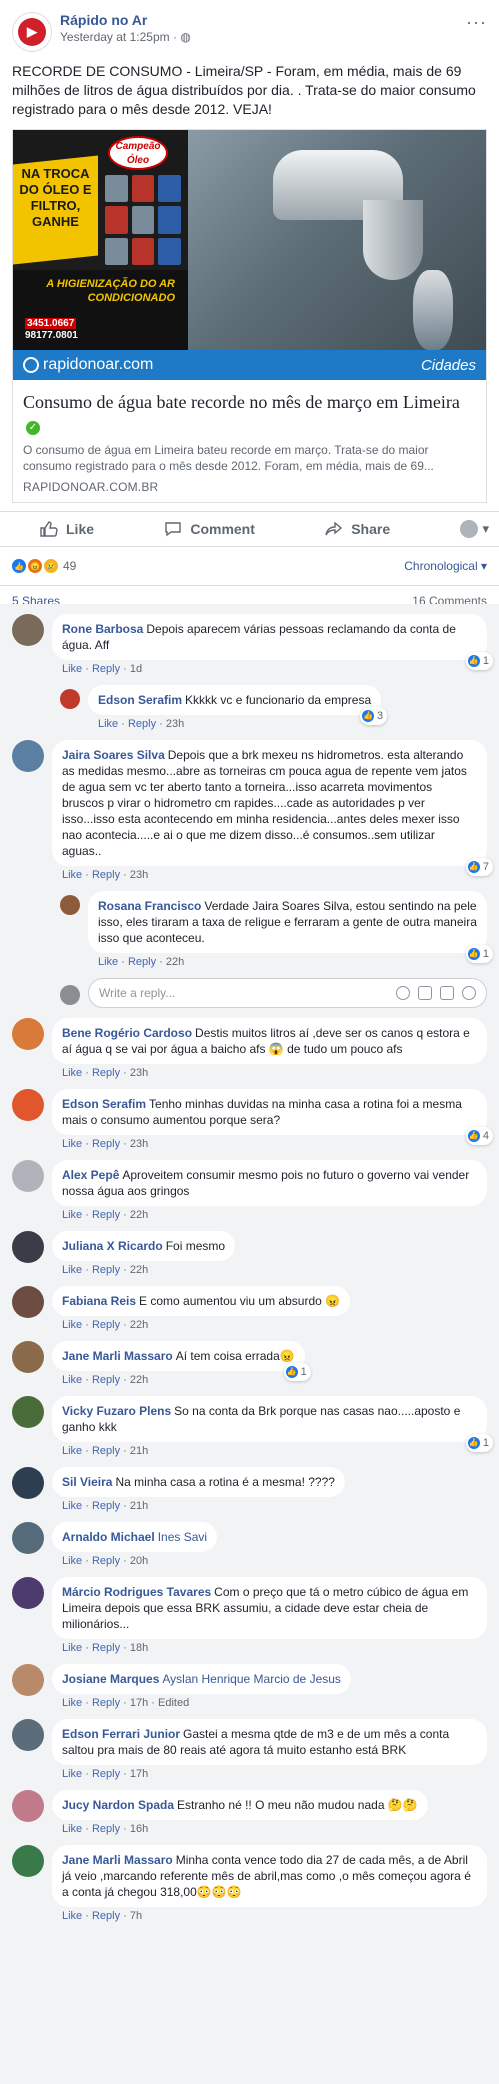 The height and width of the screenshot is (2084, 499). I want to click on comment-author: Jaira Soares Silva, so click(113, 755).